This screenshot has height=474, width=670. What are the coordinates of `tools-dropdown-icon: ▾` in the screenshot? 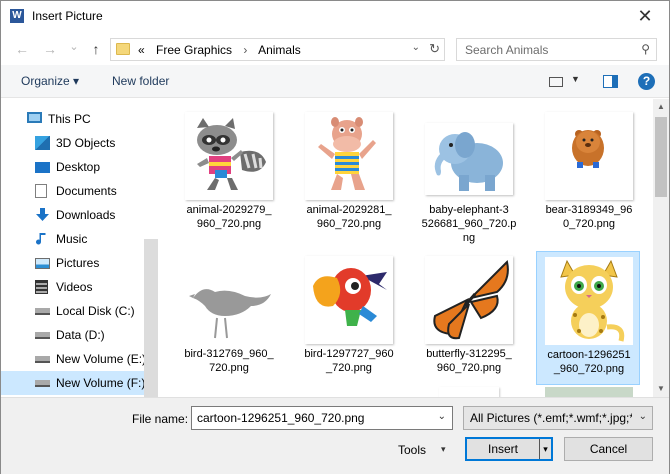 It's located at (443, 449).